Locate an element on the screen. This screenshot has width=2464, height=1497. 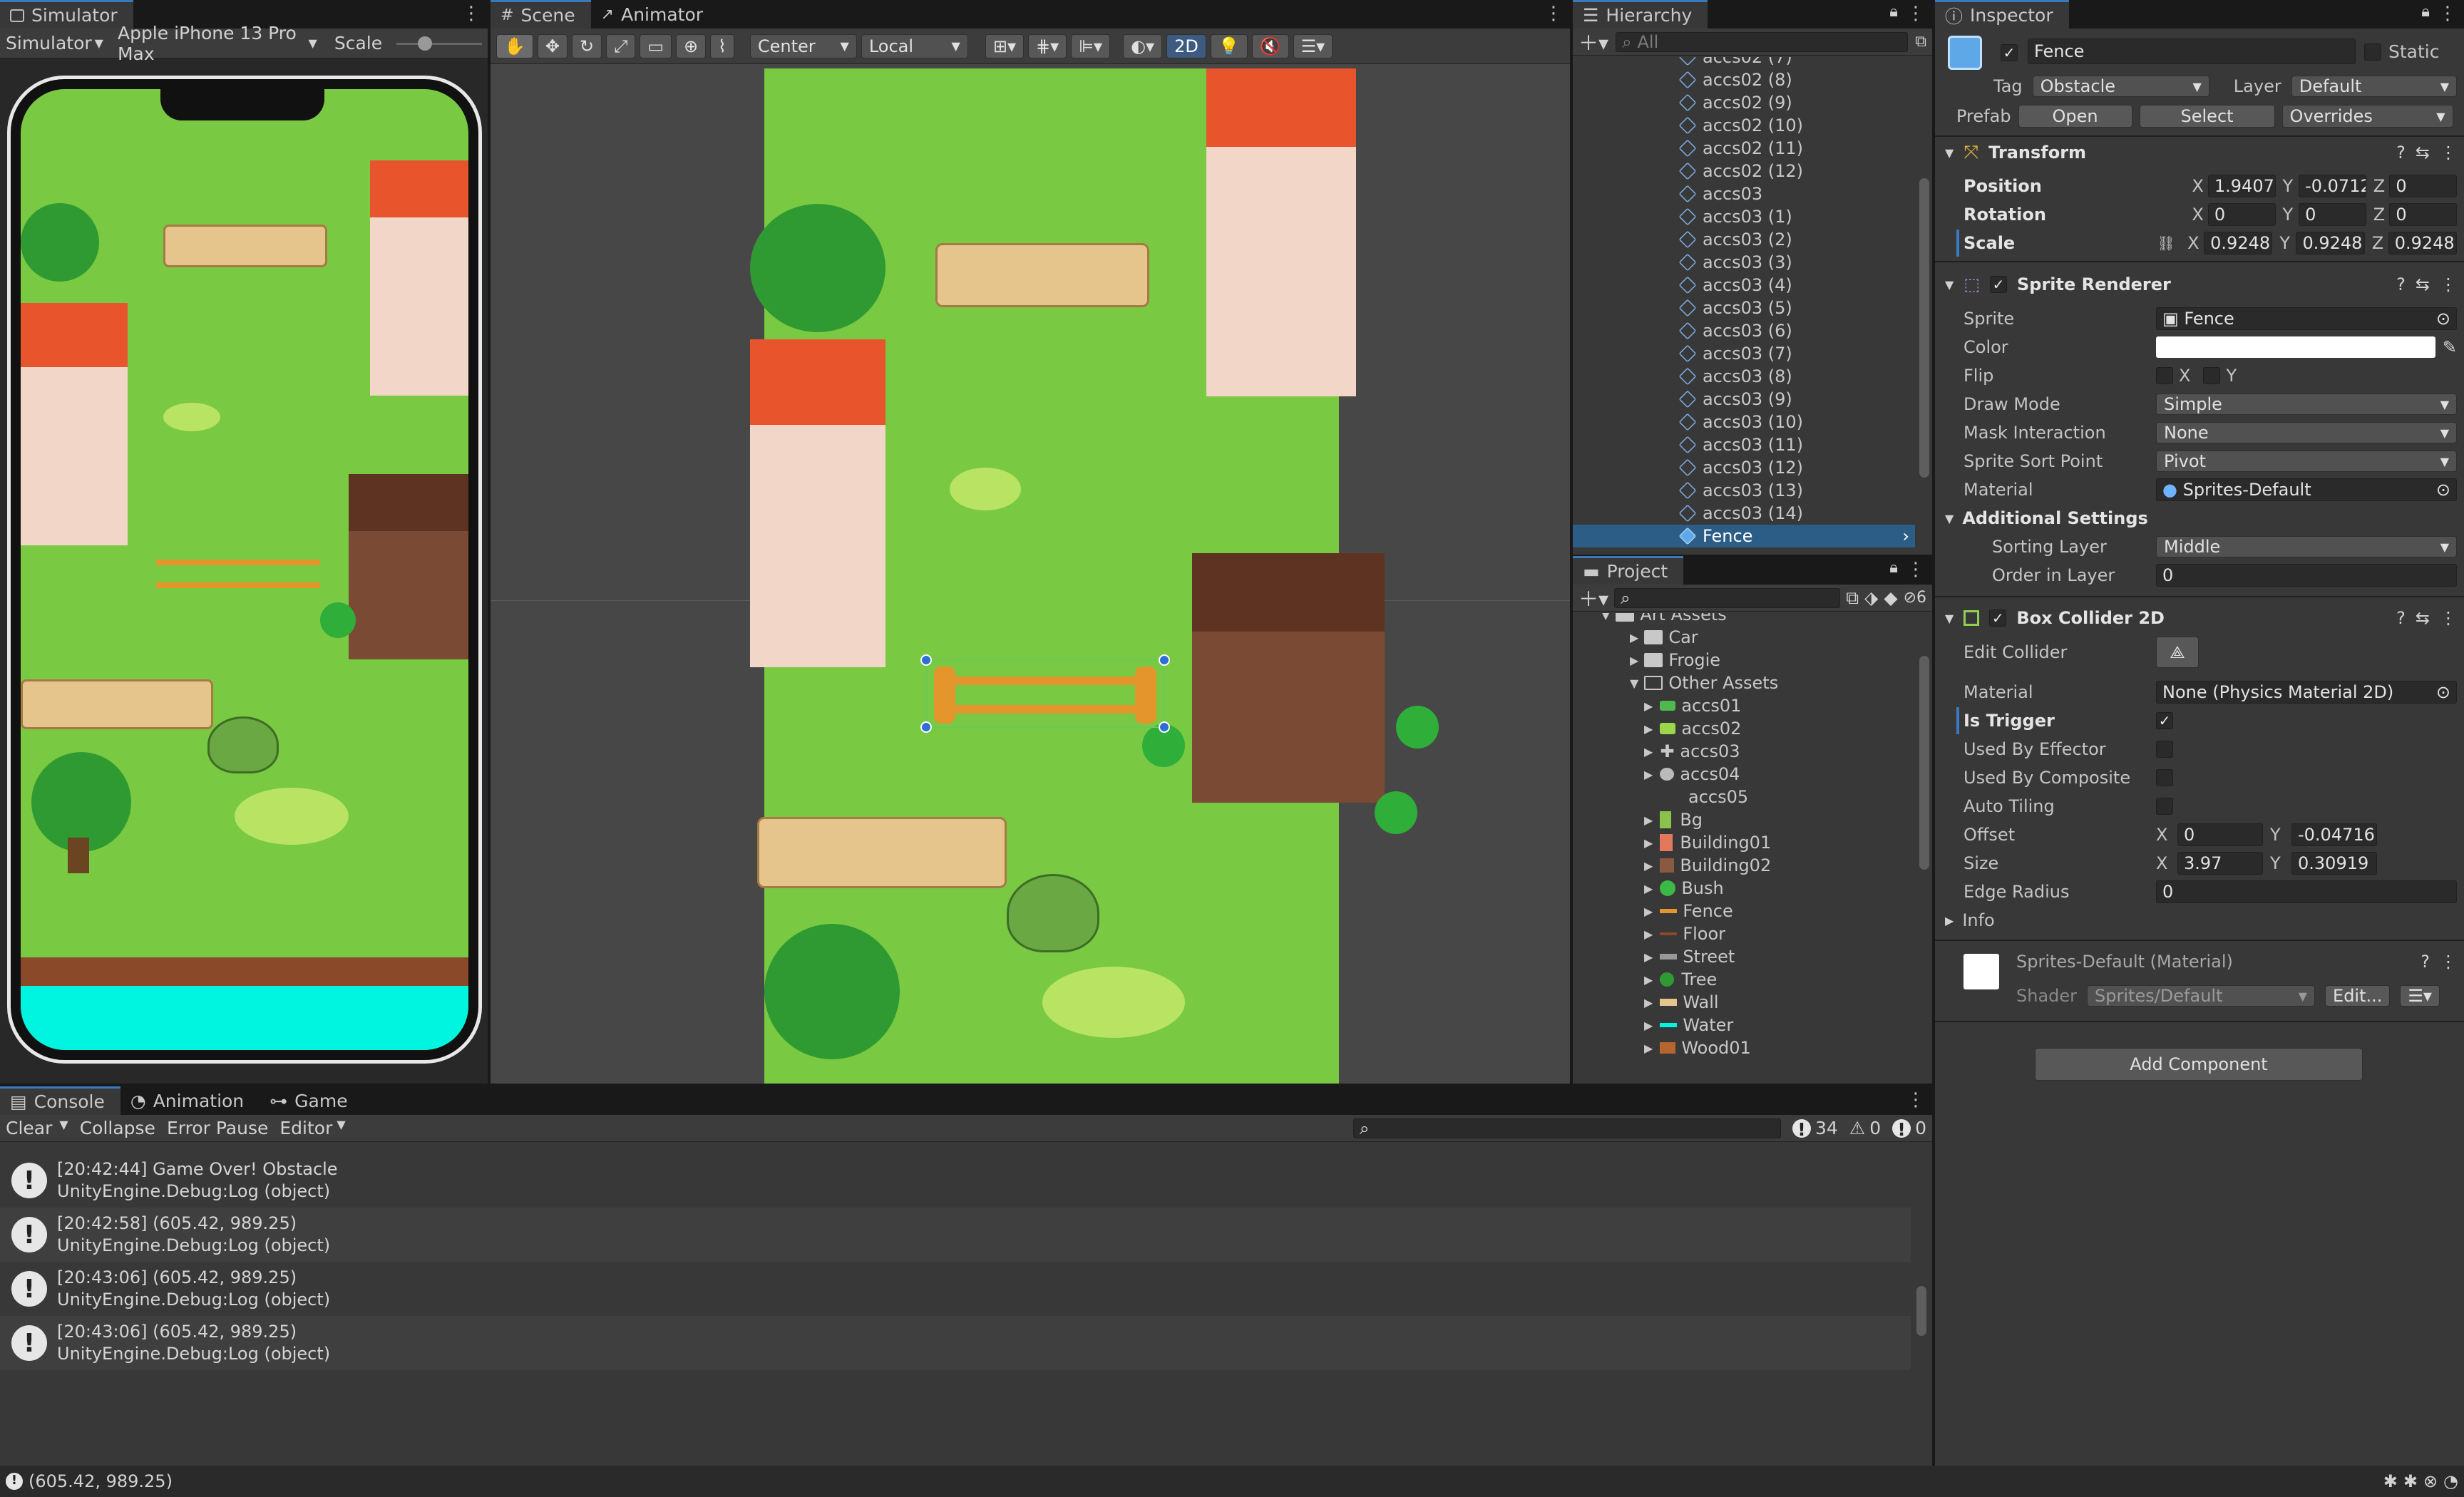
console-menu-icon: ⋮ is located at coordinates (1915, 1100).